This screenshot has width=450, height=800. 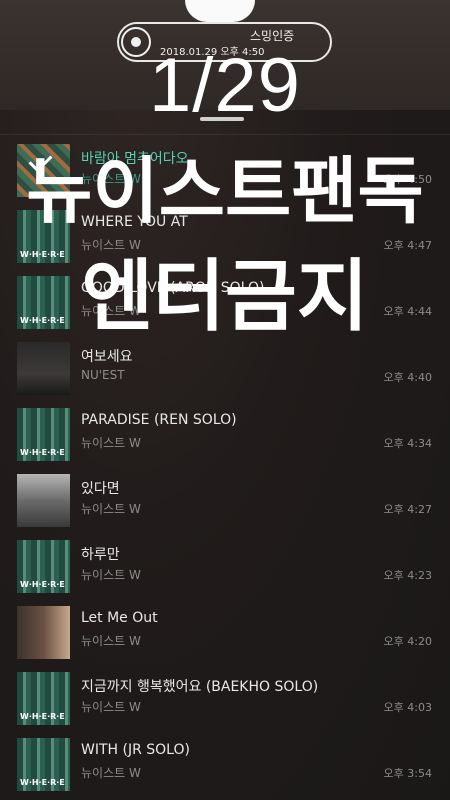 What do you see at coordinates (407, 443) in the screenshot?
I see `play-time: 오후 4:34` at bounding box center [407, 443].